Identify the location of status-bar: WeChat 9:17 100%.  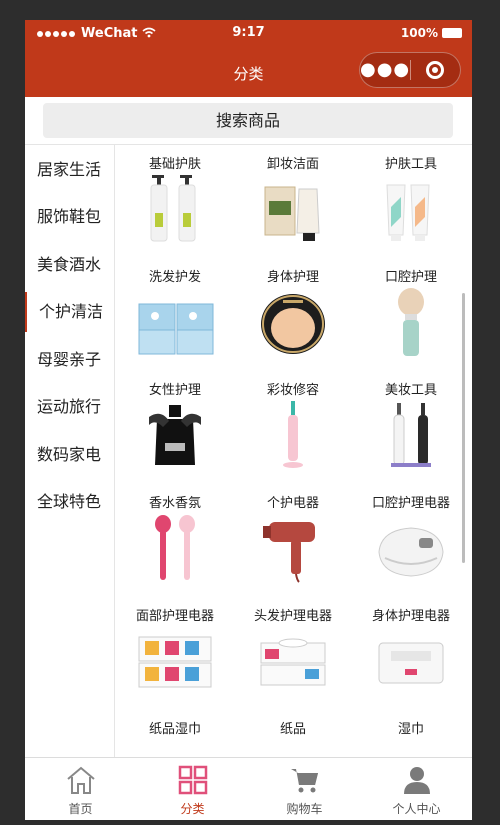
(248, 33).